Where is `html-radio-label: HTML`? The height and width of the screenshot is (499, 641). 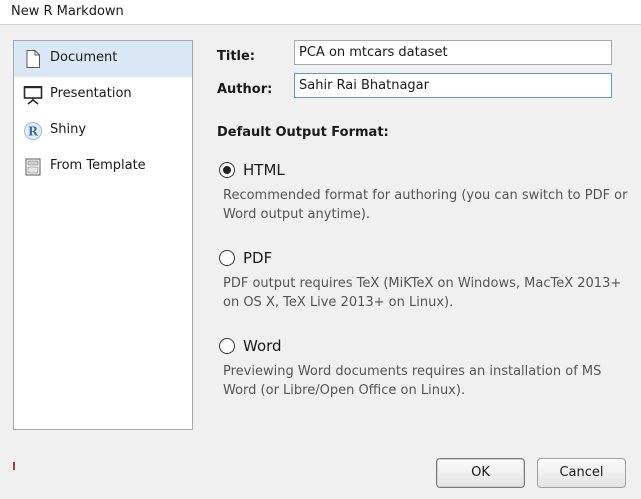
html-radio-label: HTML is located at coordinates (264, 170).